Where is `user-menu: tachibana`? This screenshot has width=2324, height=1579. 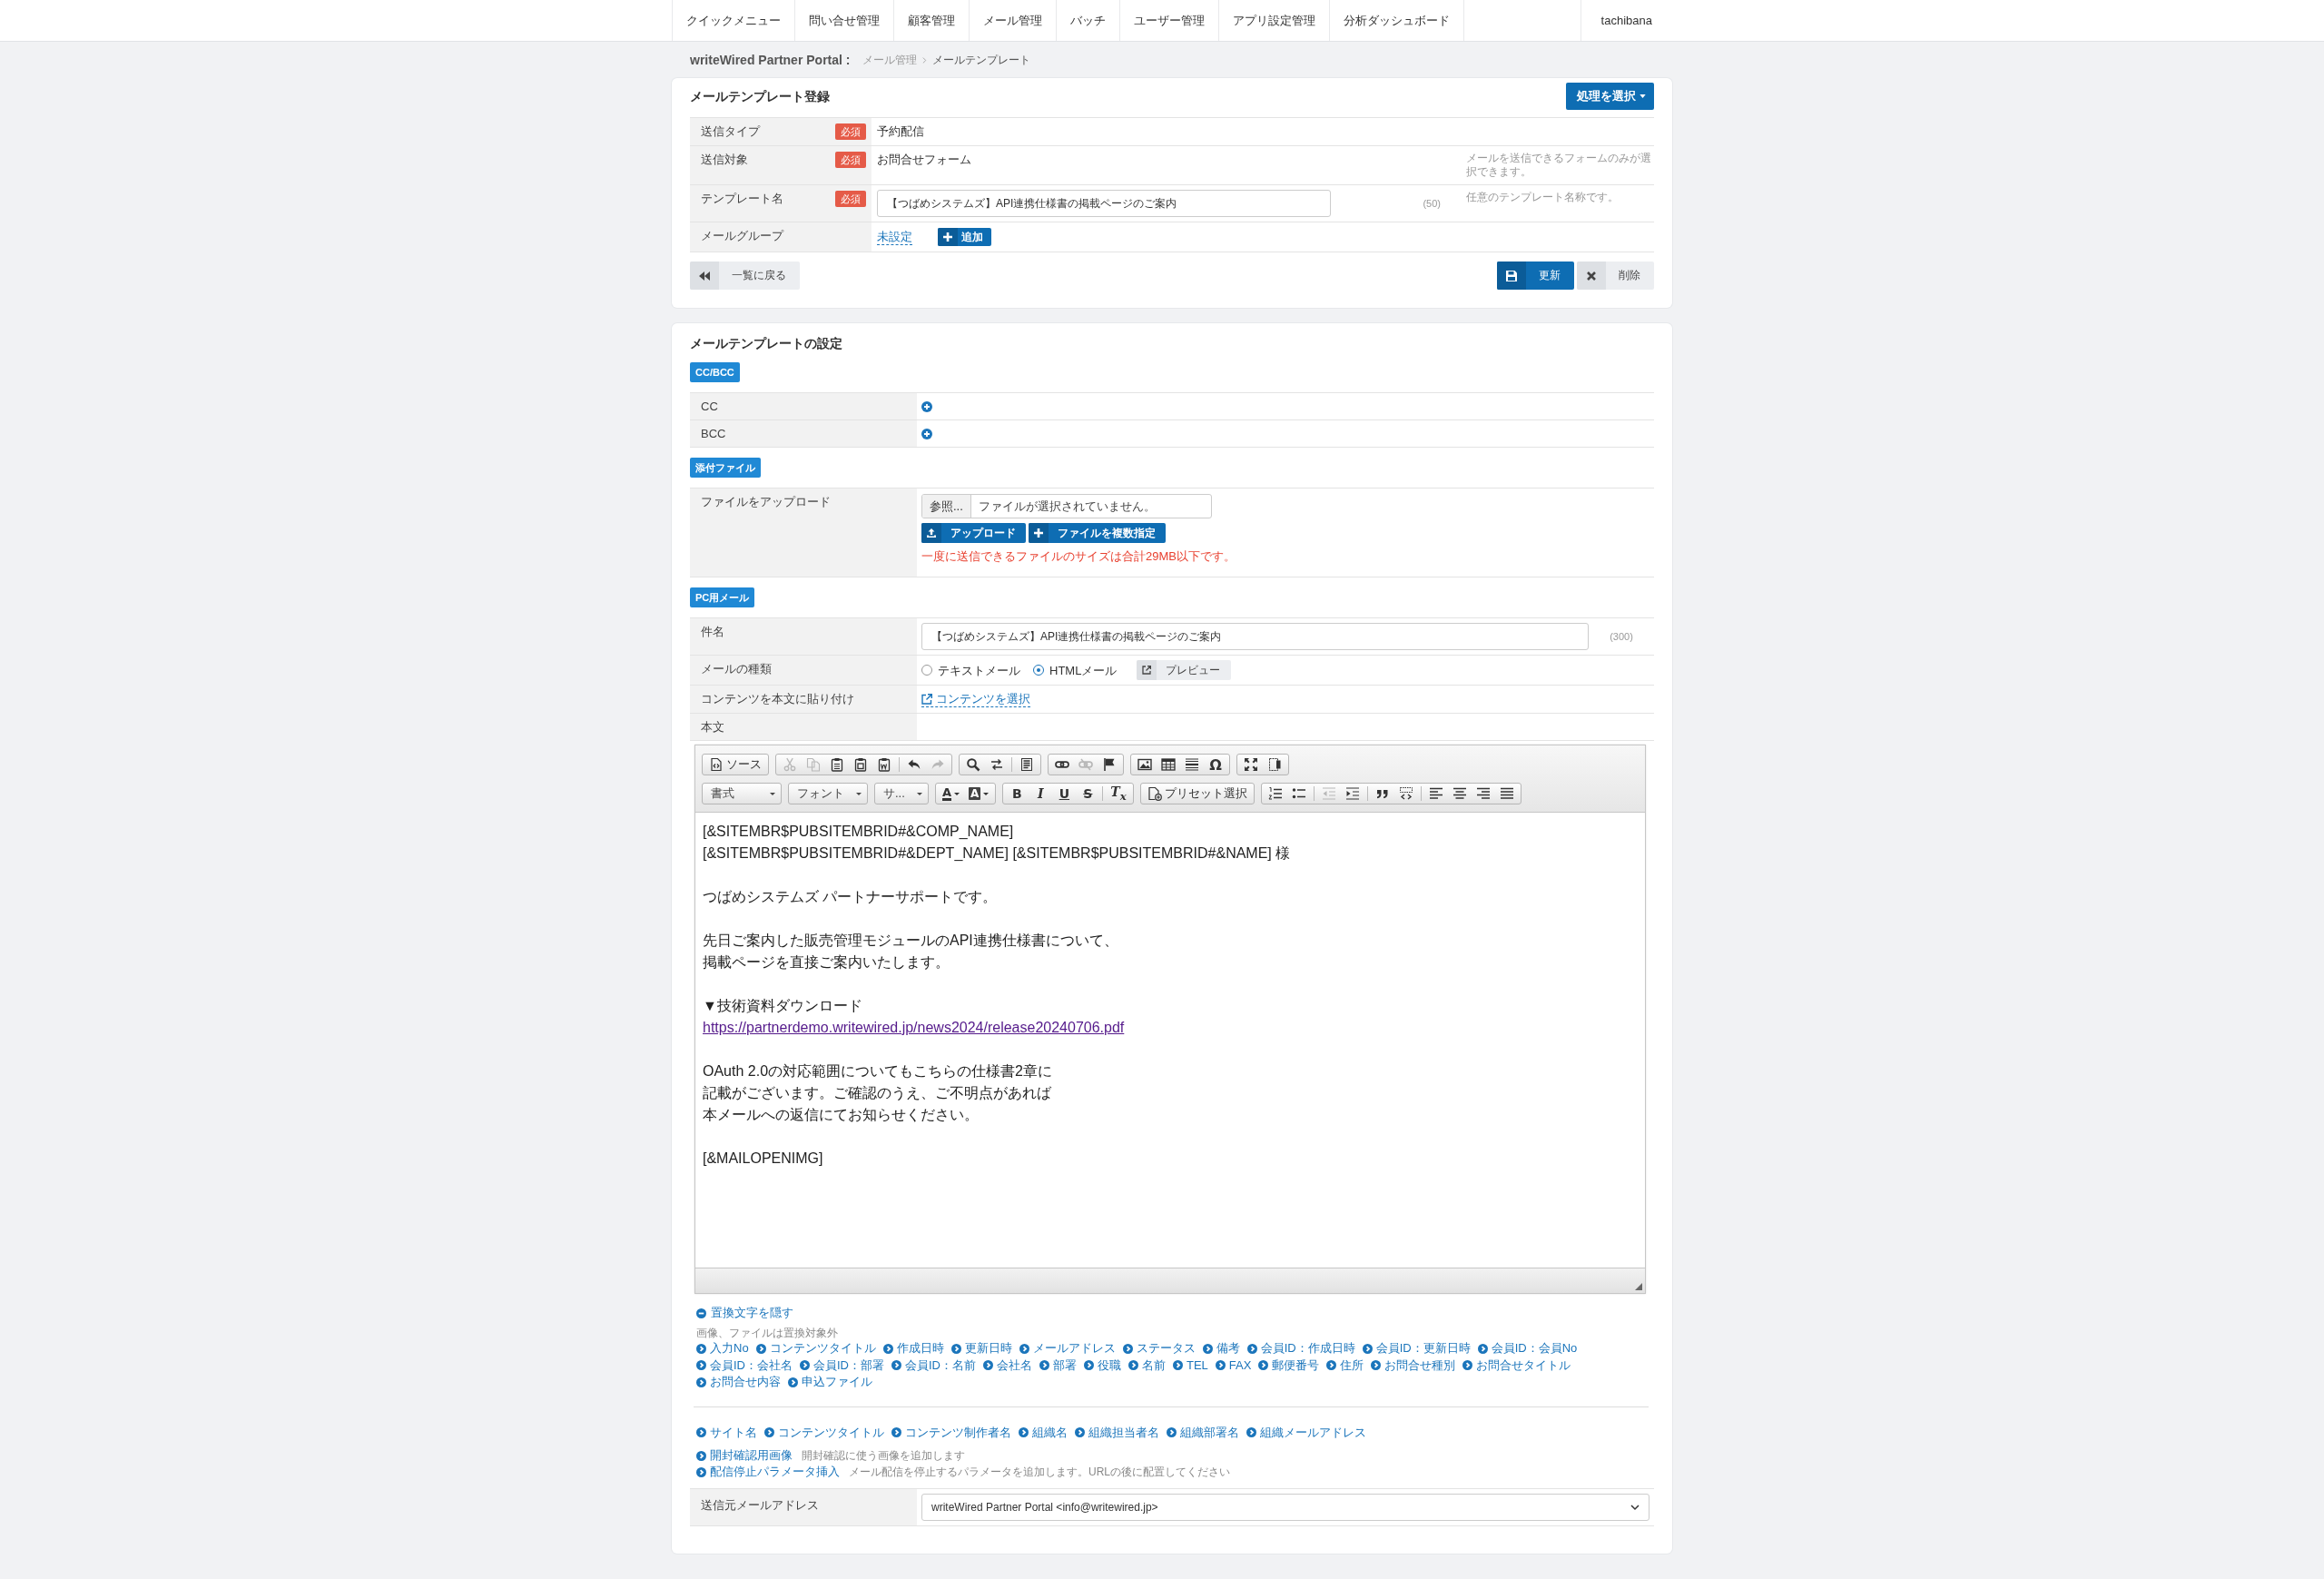 user-menu: tachibana is located at coordinates (1626, 20).